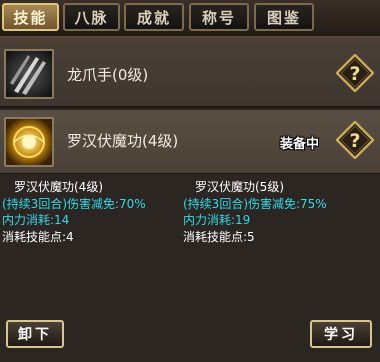 The width and height of the screenshot is (380, 362). What do you see at coordinates (219, 236) in the screenshot?
I see `next-point-cost: 消耗技能点:5` at bounding box center [219, 236].